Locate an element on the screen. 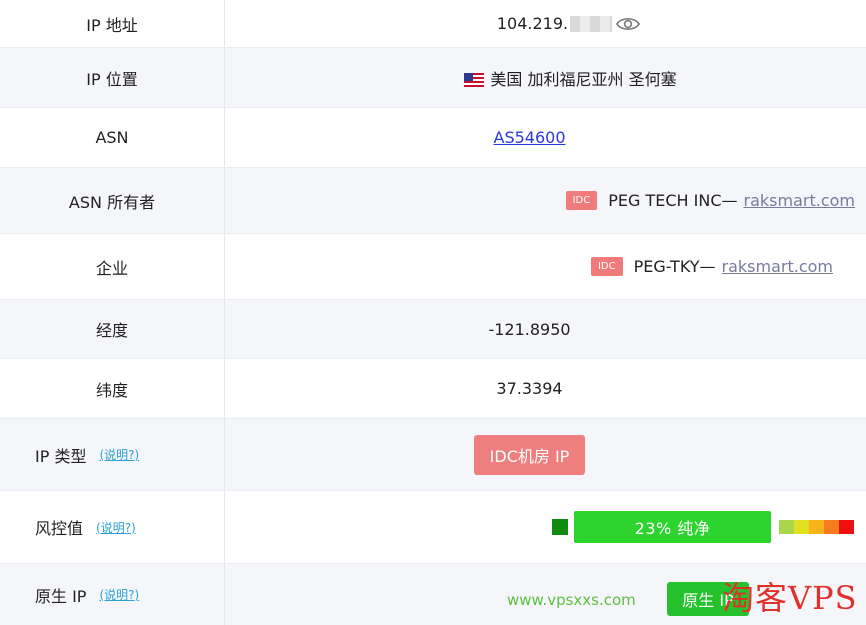 This screenshot has height=625, width=866. latitude-value: 37.3394 is located at coordinates (545, 388).